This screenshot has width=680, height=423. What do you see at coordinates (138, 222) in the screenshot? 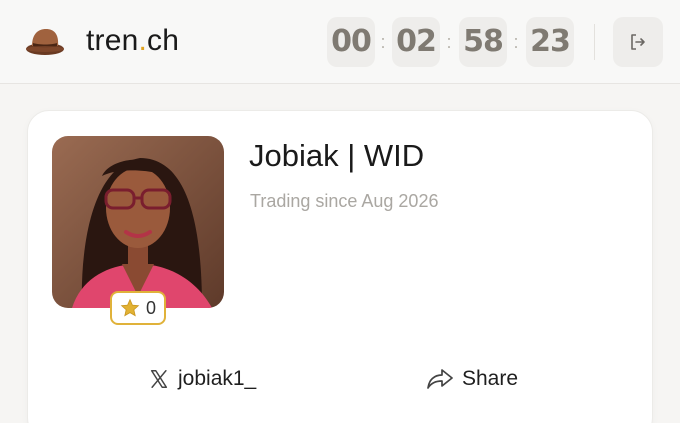
I see `avatar` at bounding box center [138, 222].